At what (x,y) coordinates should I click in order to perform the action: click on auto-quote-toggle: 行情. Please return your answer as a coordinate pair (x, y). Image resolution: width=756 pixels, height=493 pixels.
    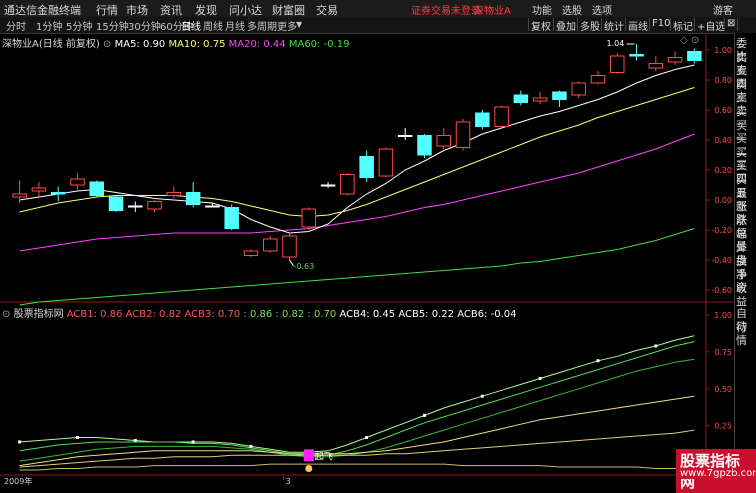
    Looking at the image, I should click on (746, 334).